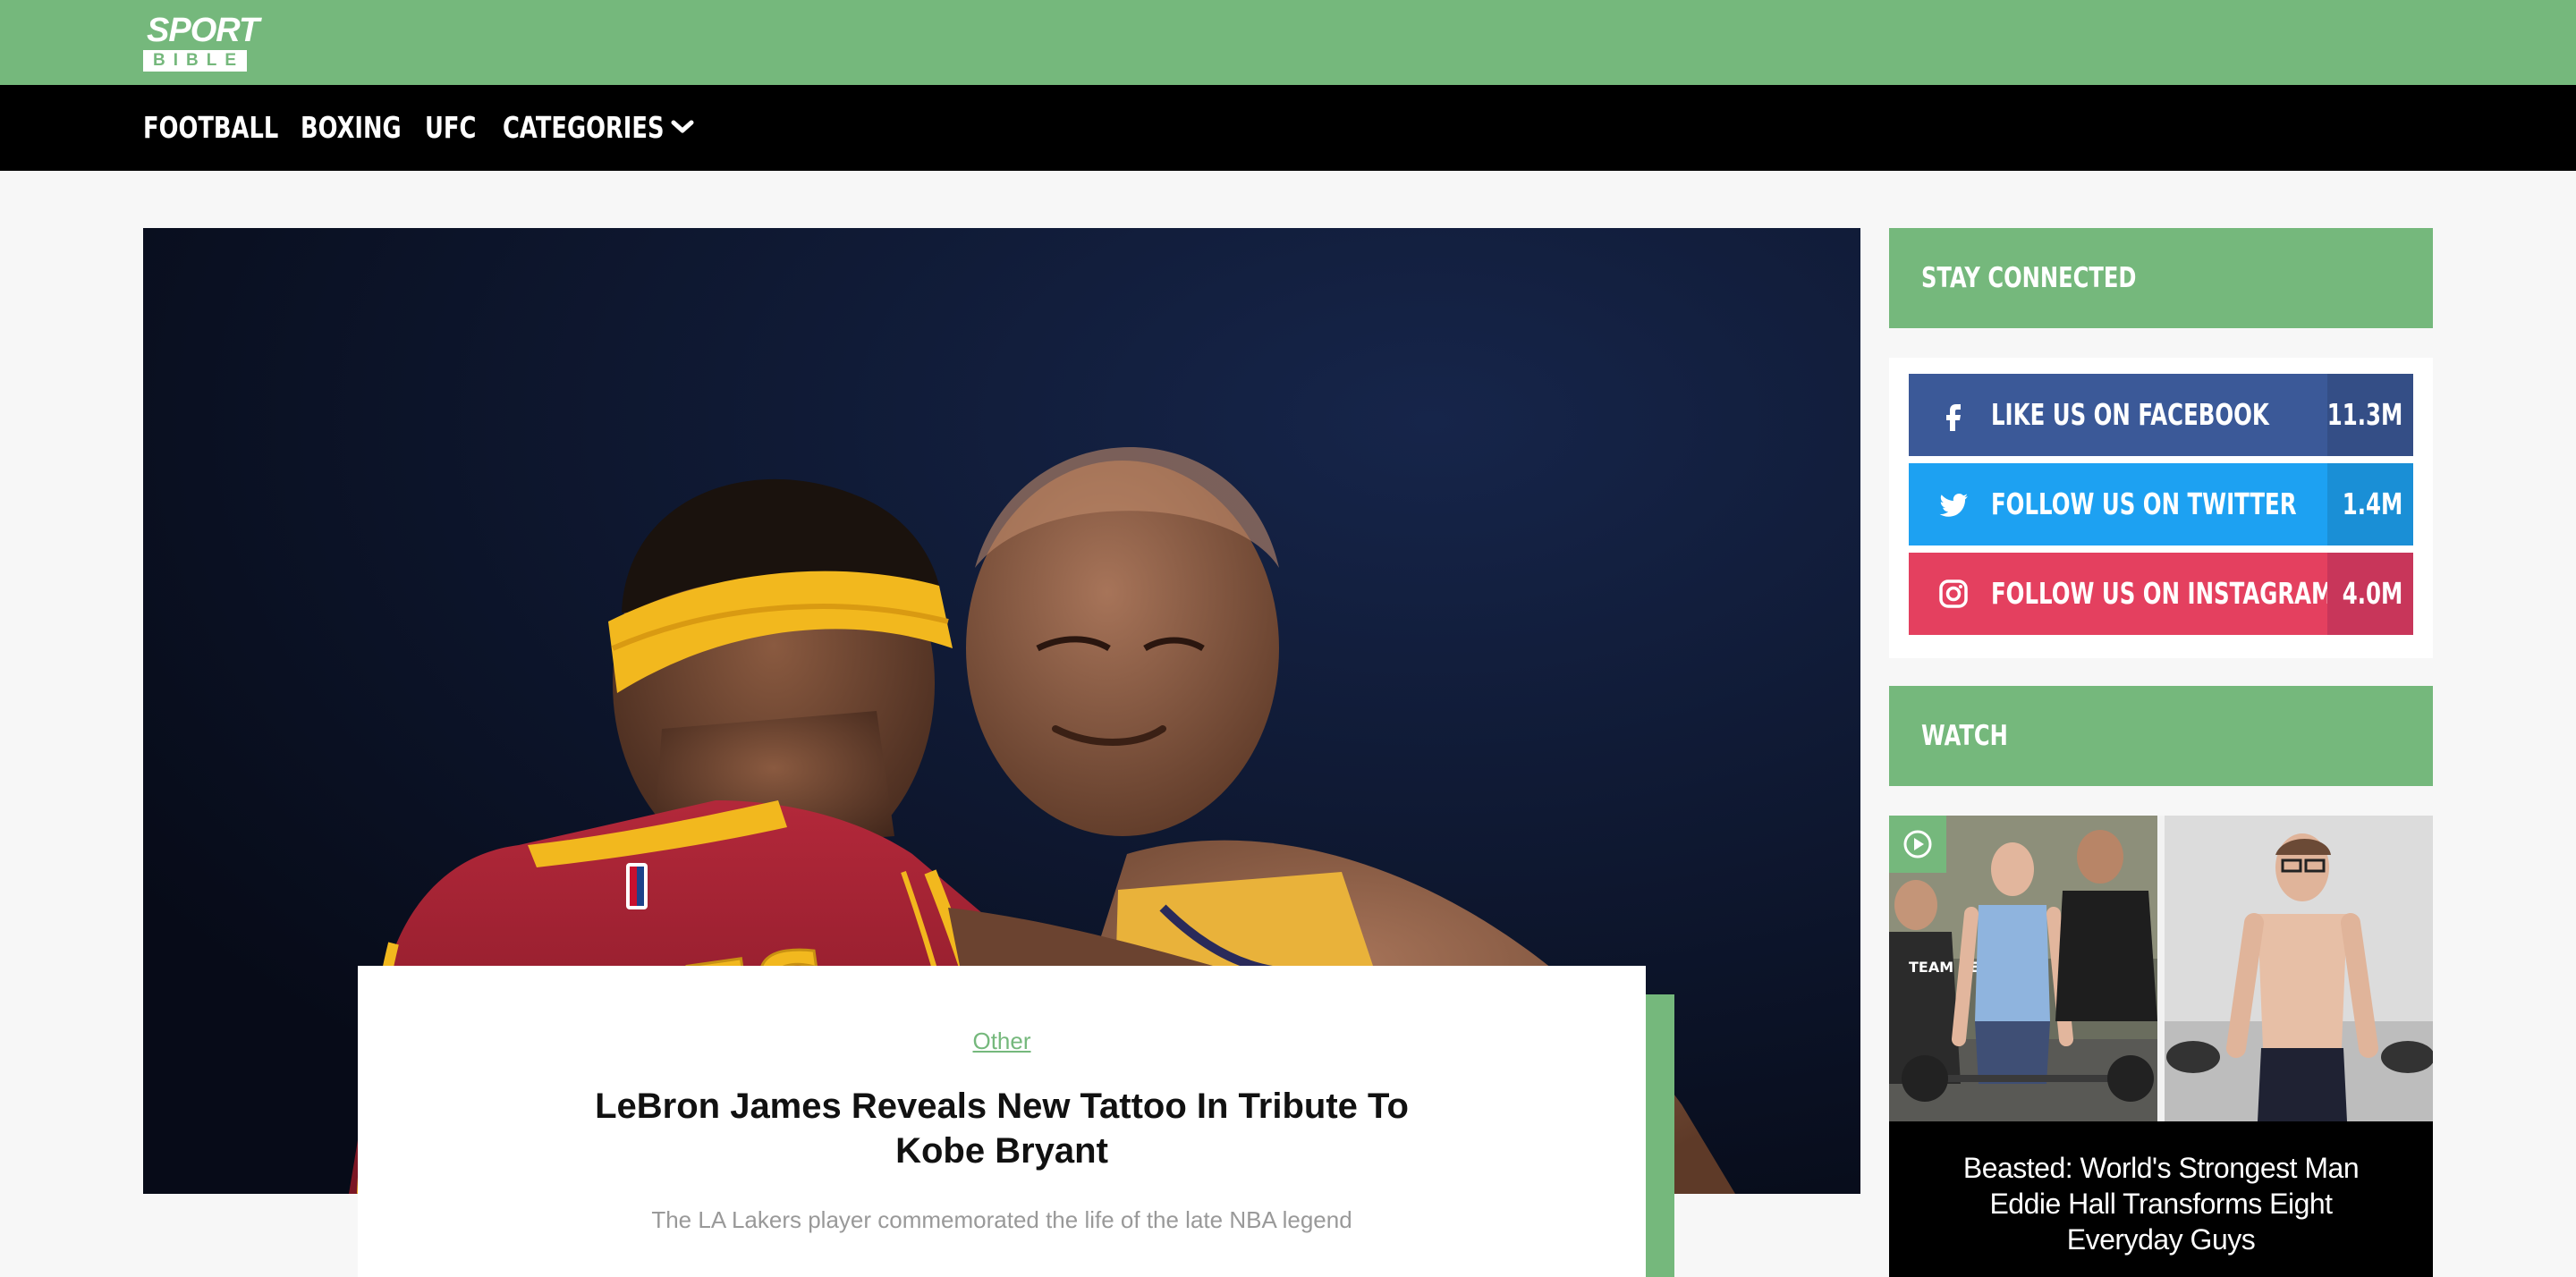  Describe the element at coordinates (2144, 504) in the screenshot. I see `twitter-label: FOLLOW US ON TWITTER` at that location.